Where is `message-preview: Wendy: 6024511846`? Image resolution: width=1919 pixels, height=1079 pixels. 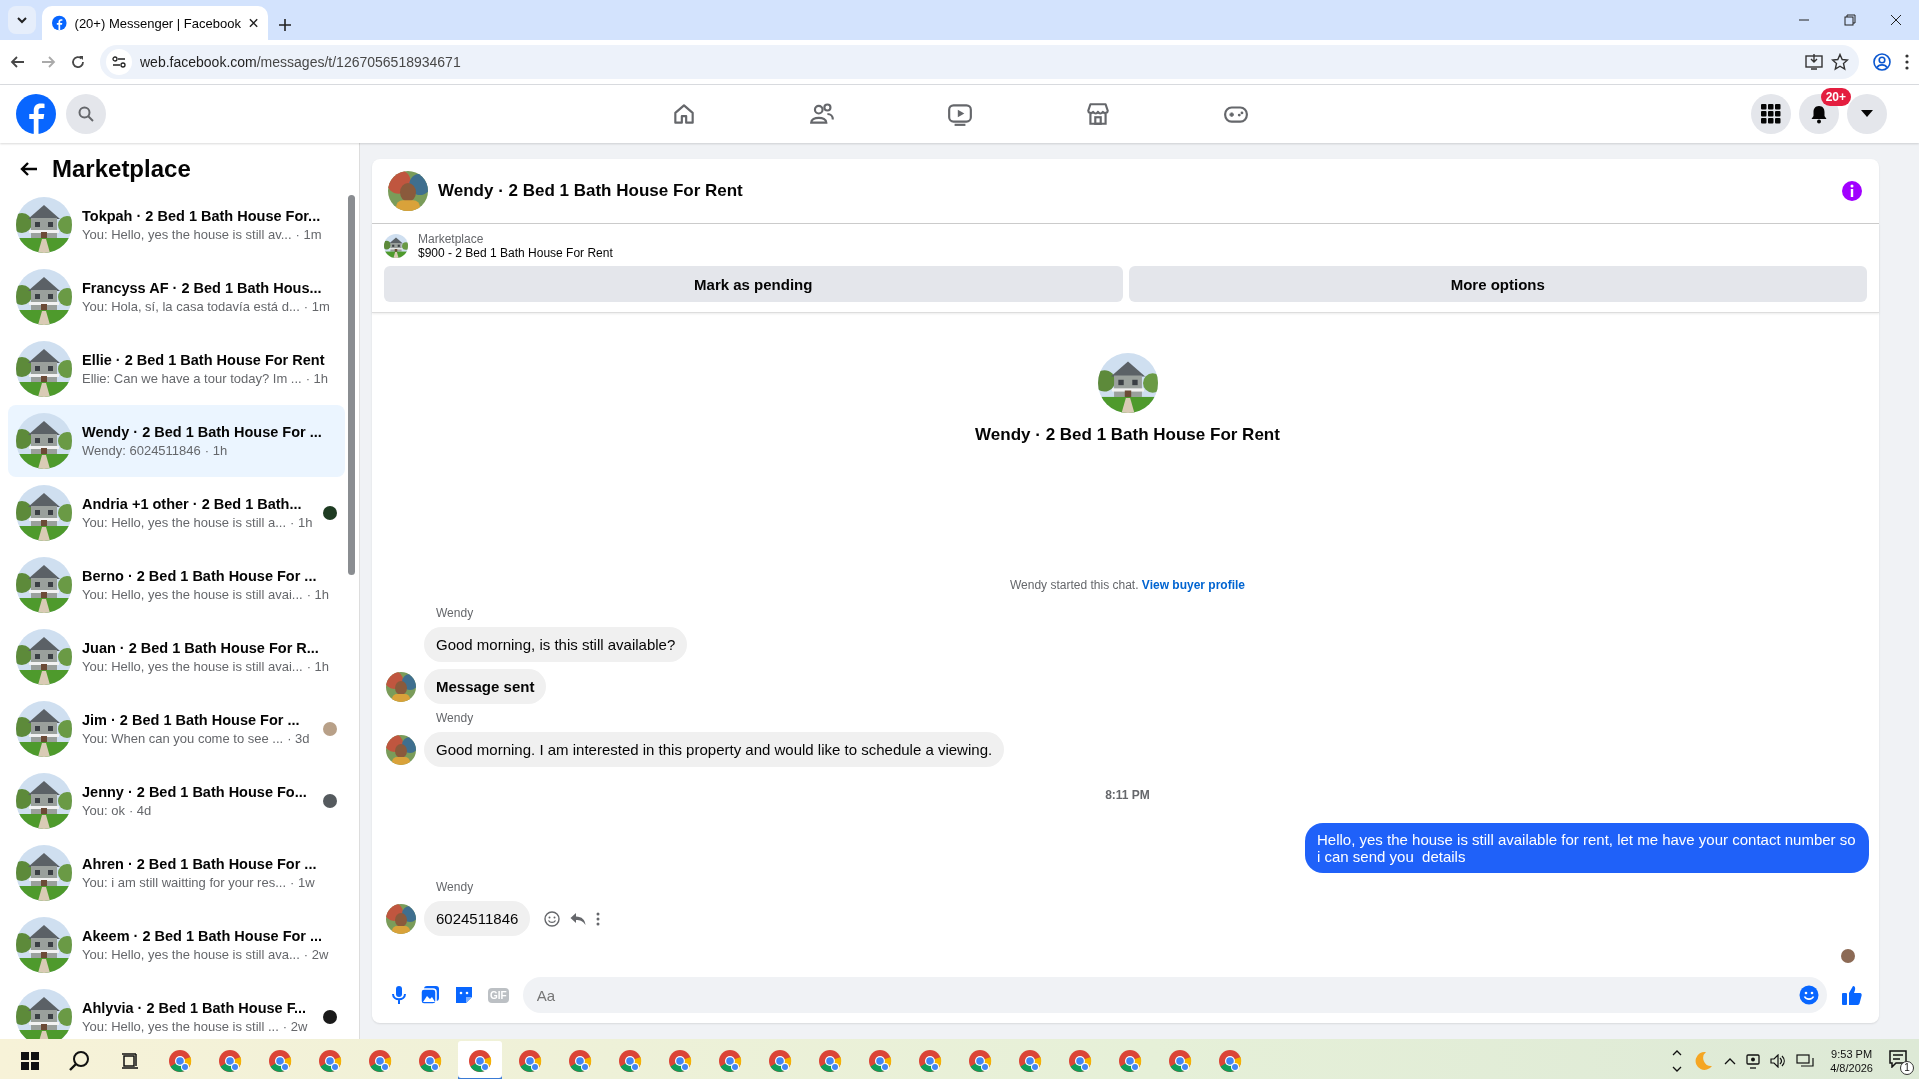
message-preview: Wendy: 6024511846 is located at coordinates (141, 450).